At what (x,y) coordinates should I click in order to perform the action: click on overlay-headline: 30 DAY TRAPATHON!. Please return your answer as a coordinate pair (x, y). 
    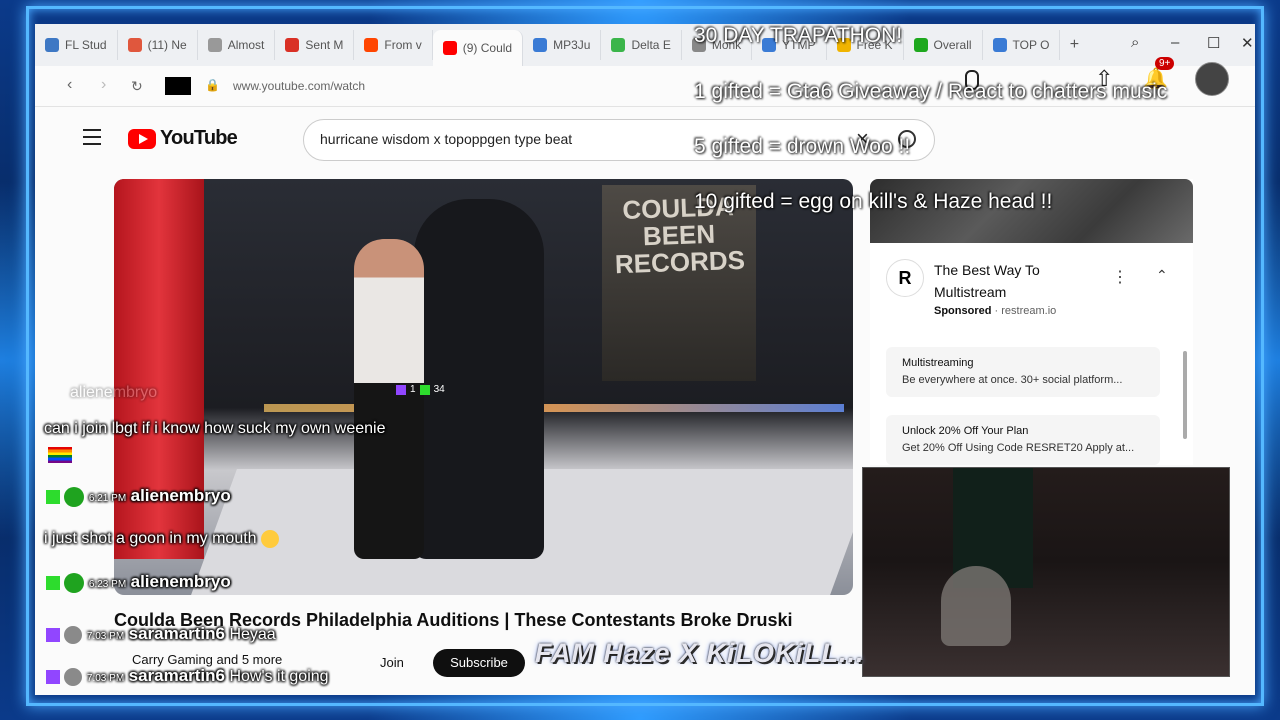
    Looking at the image, I should click on (798, 35).